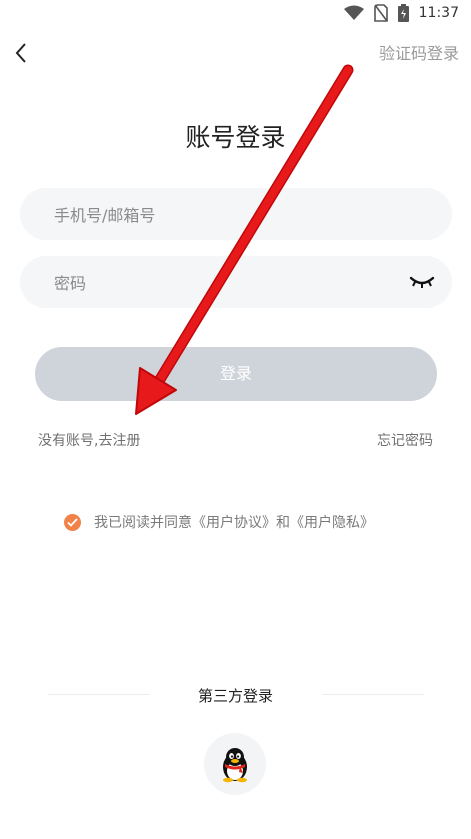  Describe the element at coordinates (405, 440) in the screenshot. I see `forgot-password-link: 忘记密码` at that location.